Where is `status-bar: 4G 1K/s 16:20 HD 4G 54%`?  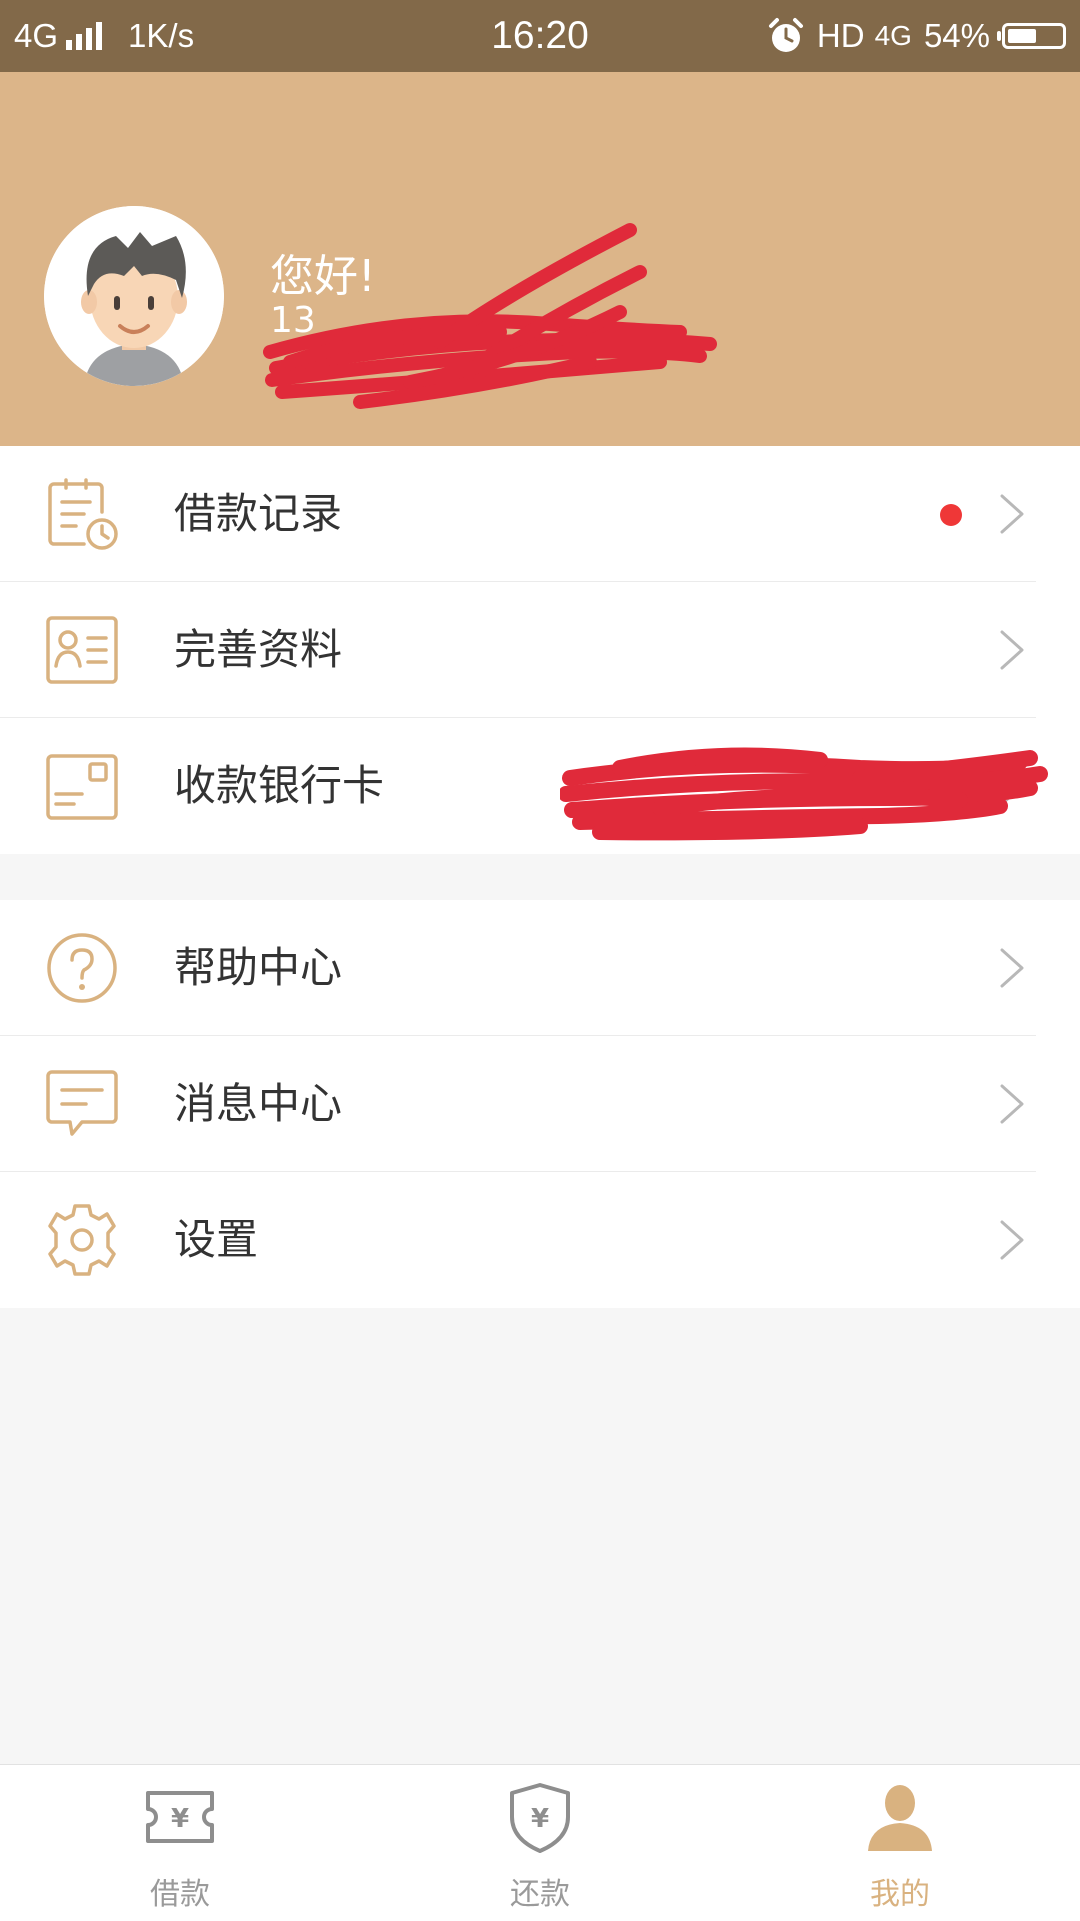
status-bar: 4G 1K/s 16:20 HD 4G 54% is located at coordinates (540, 36).